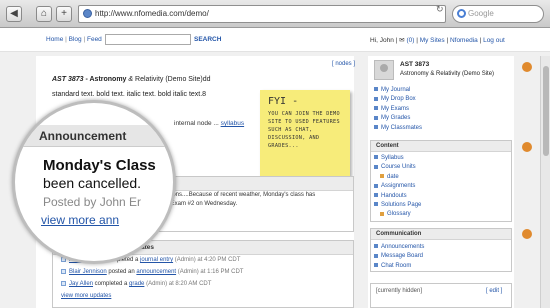 The height and width of the screenshot is (308, 550). Describe the element at coordinates (81, 284) in the screenshot. I see `feed-user-link: Jay Allen` at that location.